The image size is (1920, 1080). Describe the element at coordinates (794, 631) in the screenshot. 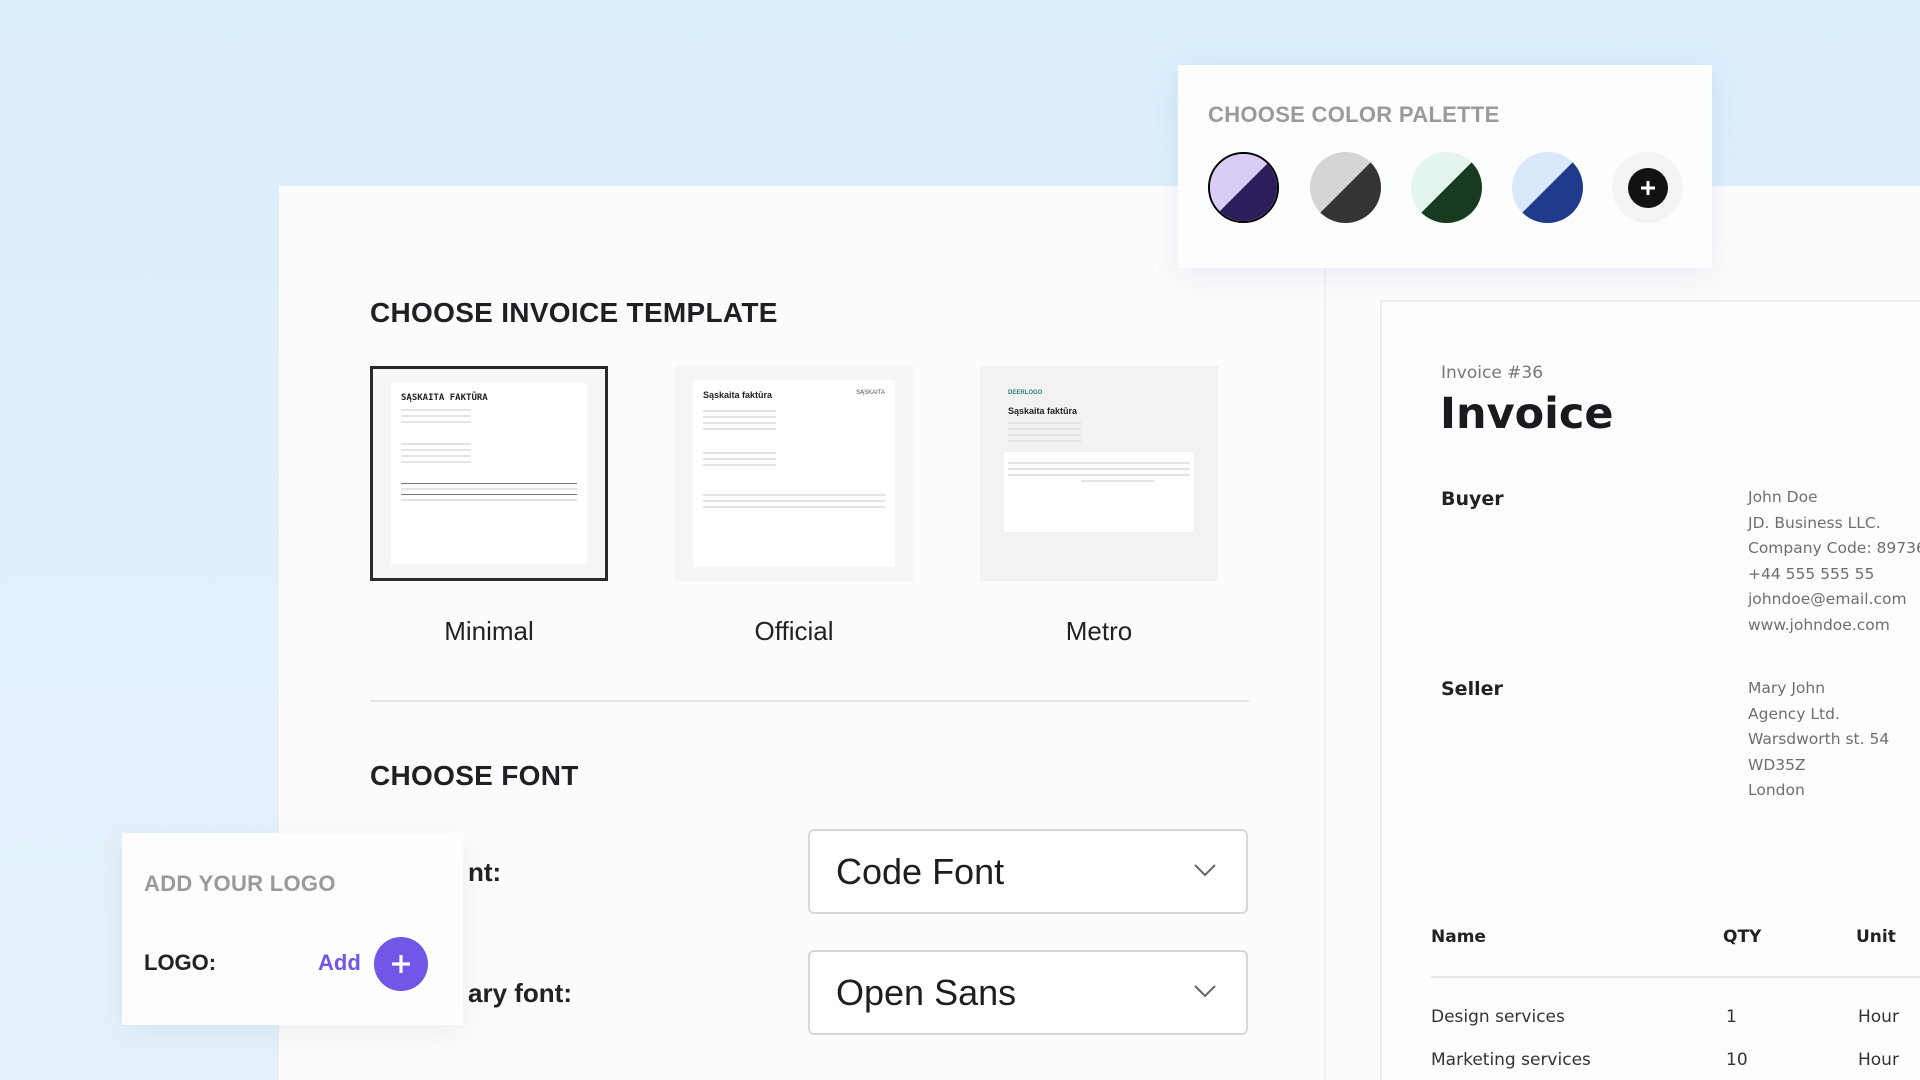

I see `template-label: Official` at that location.